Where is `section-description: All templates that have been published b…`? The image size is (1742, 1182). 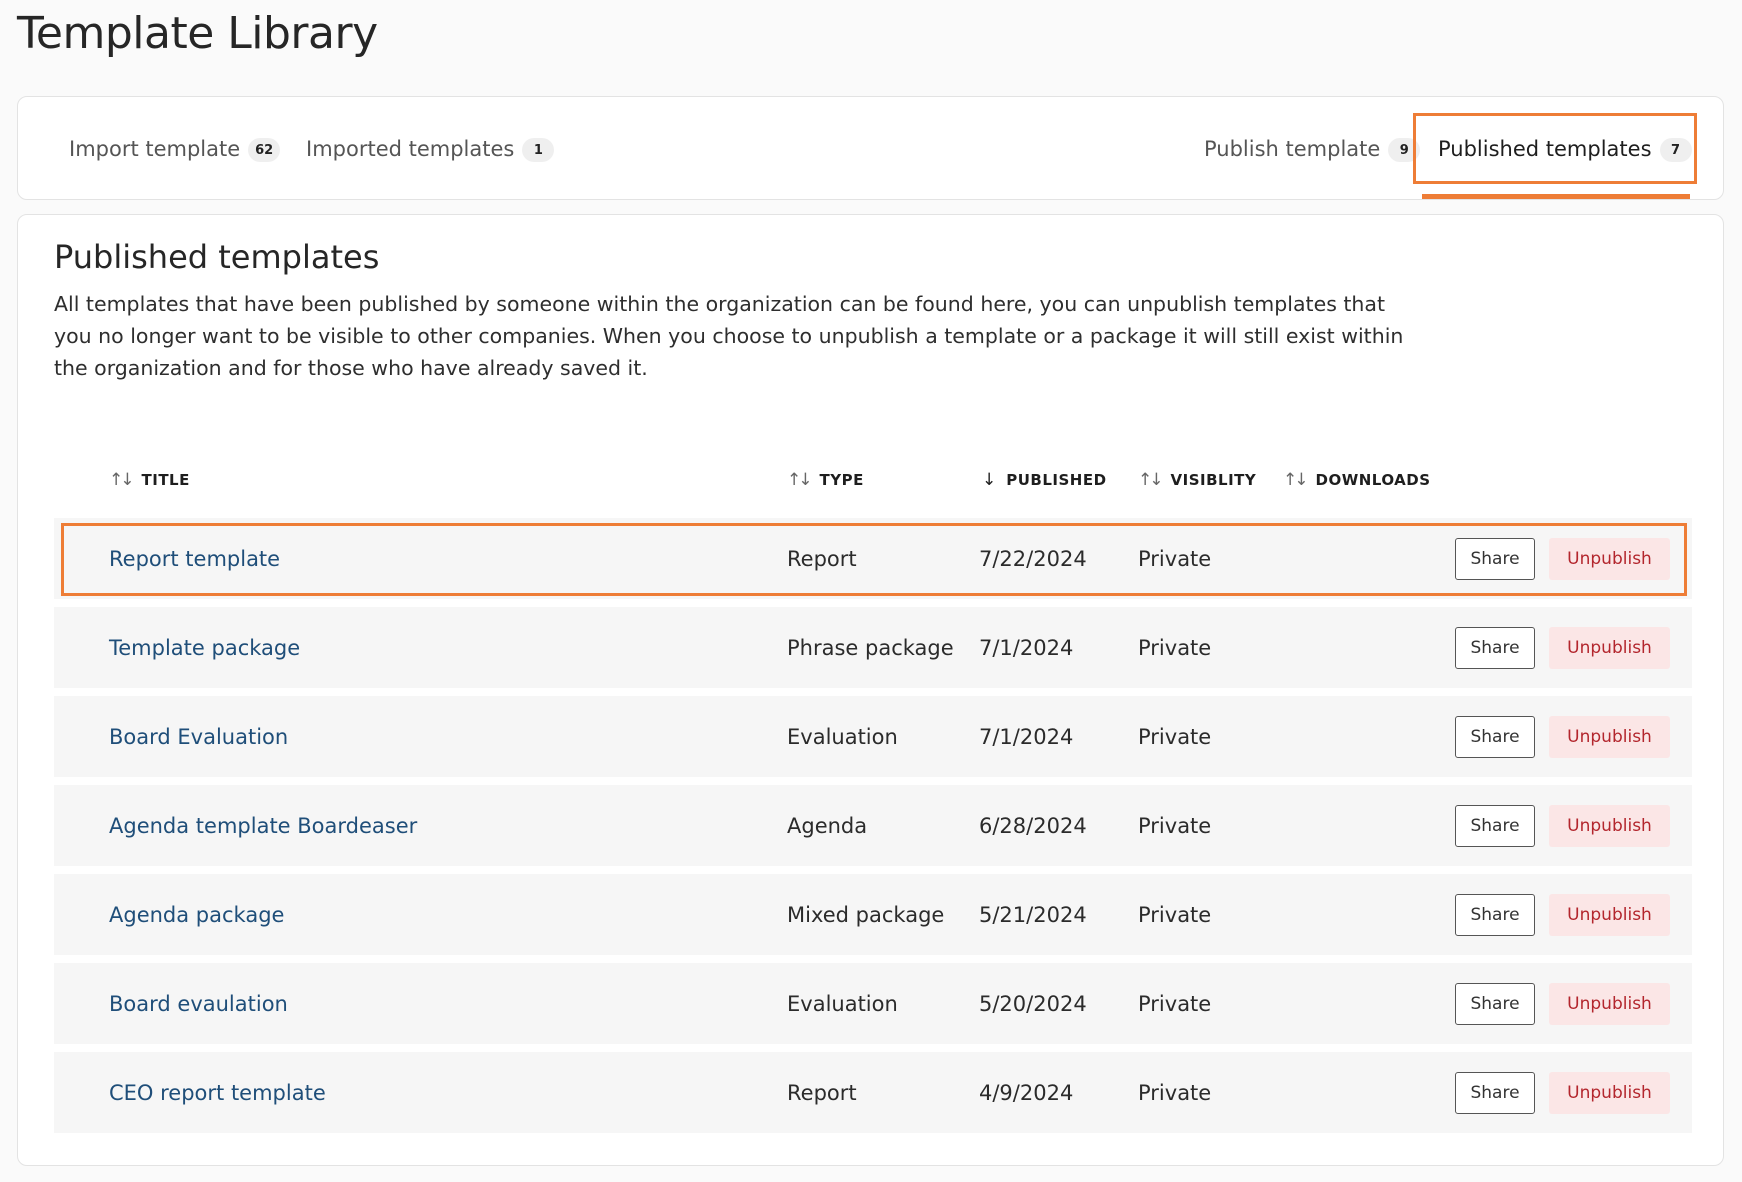 section-description: All templates that have been published b… is located at coordinates (729, 336).